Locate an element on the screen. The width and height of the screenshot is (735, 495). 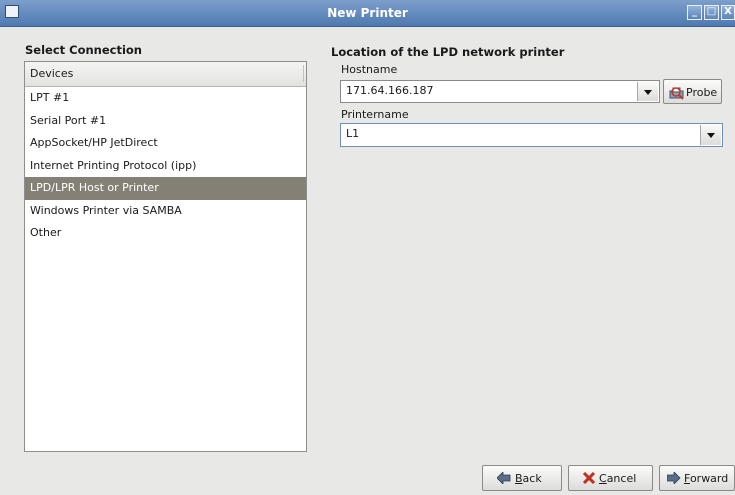
back-mnemonic: B is located at coordinates (519, 478).